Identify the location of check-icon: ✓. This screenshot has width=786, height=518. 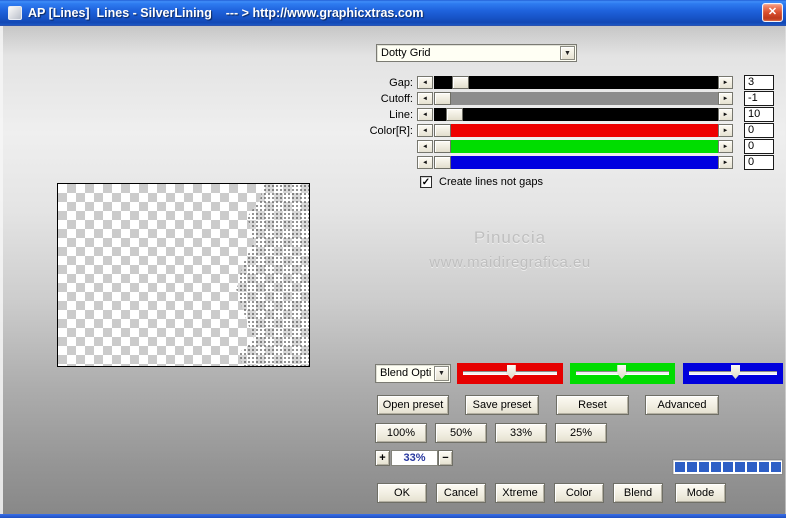
(426, 182).